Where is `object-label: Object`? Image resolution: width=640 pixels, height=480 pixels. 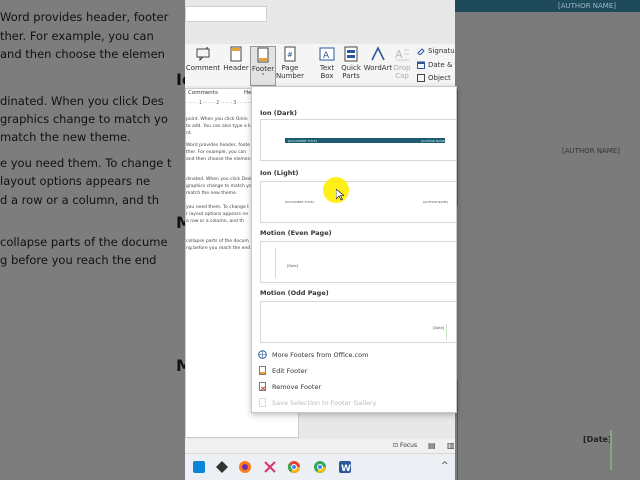
object-label: Object is located at coordinates (439, 78).